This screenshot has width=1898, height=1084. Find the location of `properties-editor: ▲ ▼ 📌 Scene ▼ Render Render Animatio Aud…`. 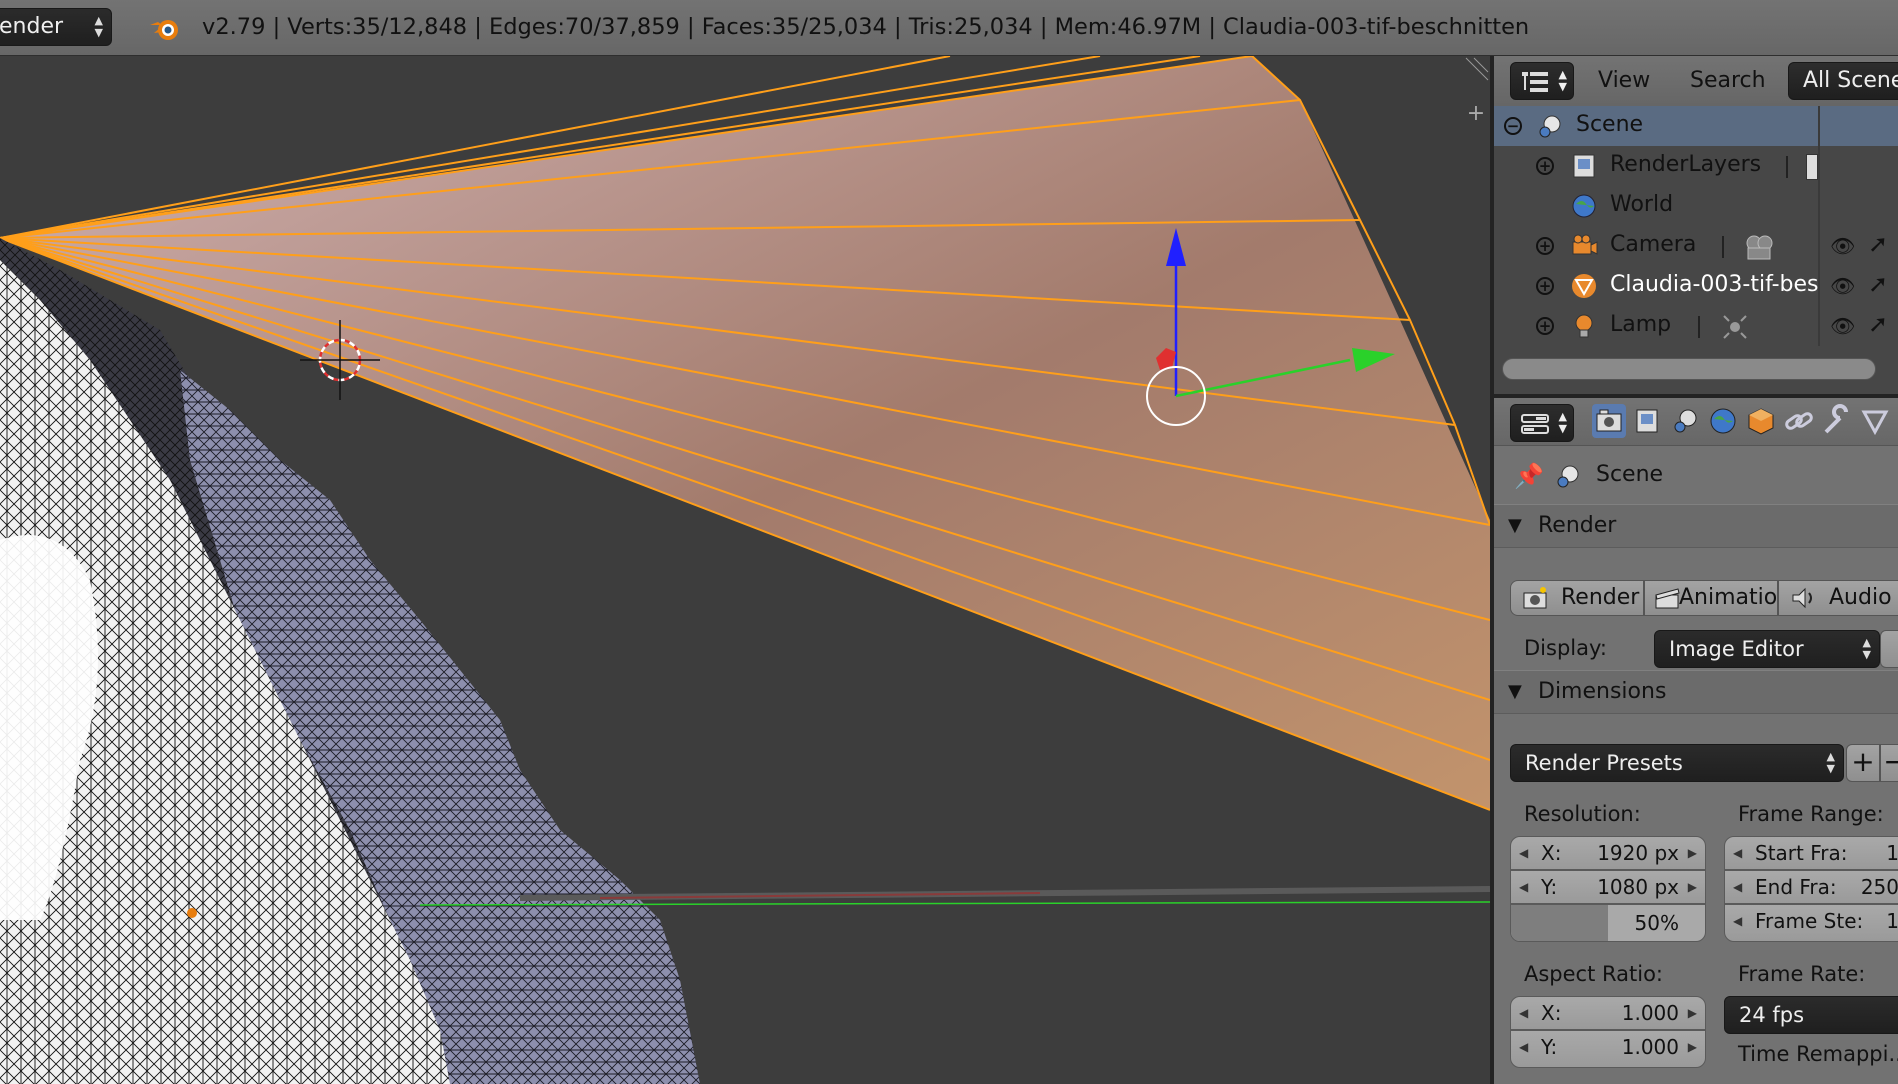

properties-editor: ▲ ▼ 📌 Scene ▼ Render Render Animatio Aud… is located at coordinates (1696, 741).